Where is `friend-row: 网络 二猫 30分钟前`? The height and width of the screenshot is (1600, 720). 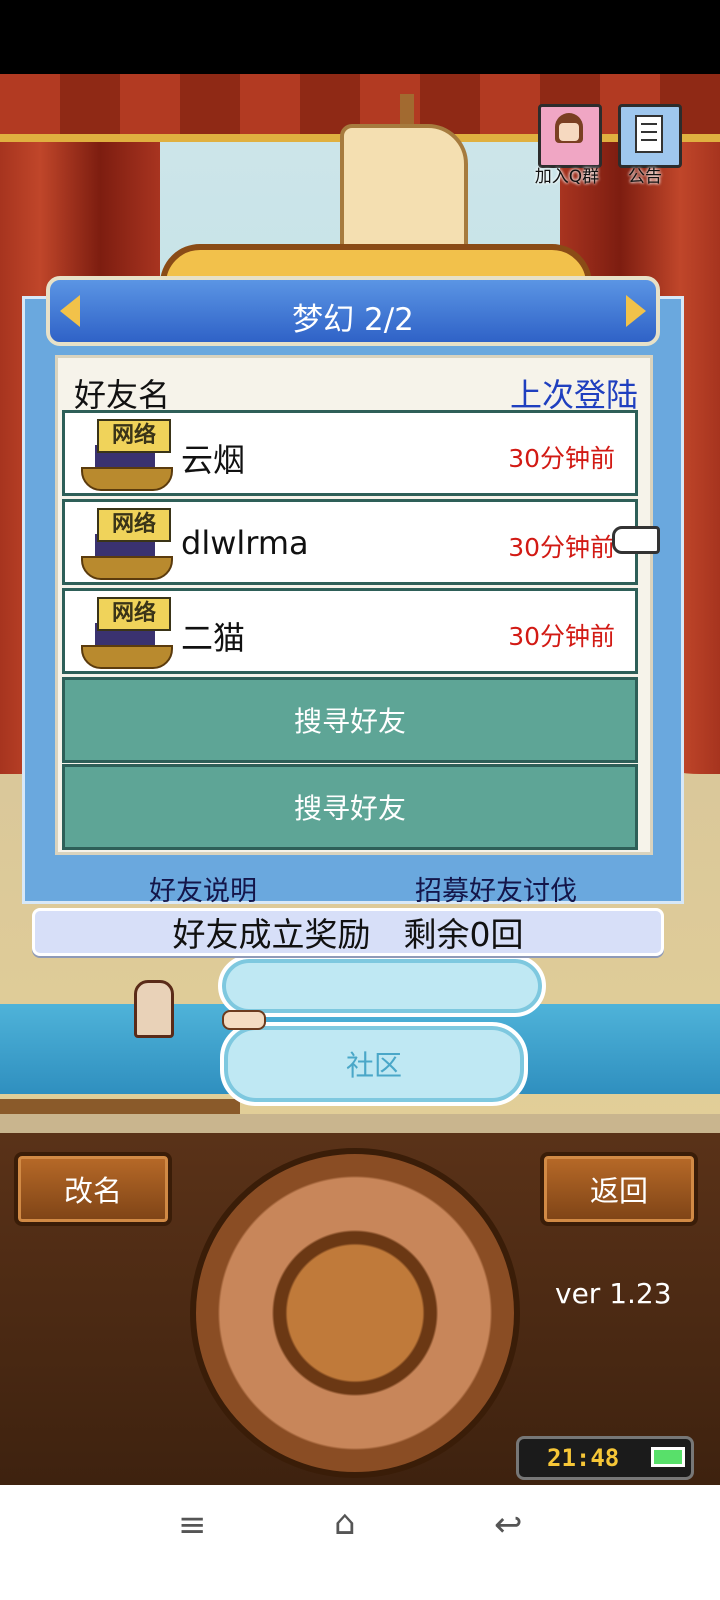
friend-row: 网络 二猫 30分钟前 is located at coordinates (350, 631).